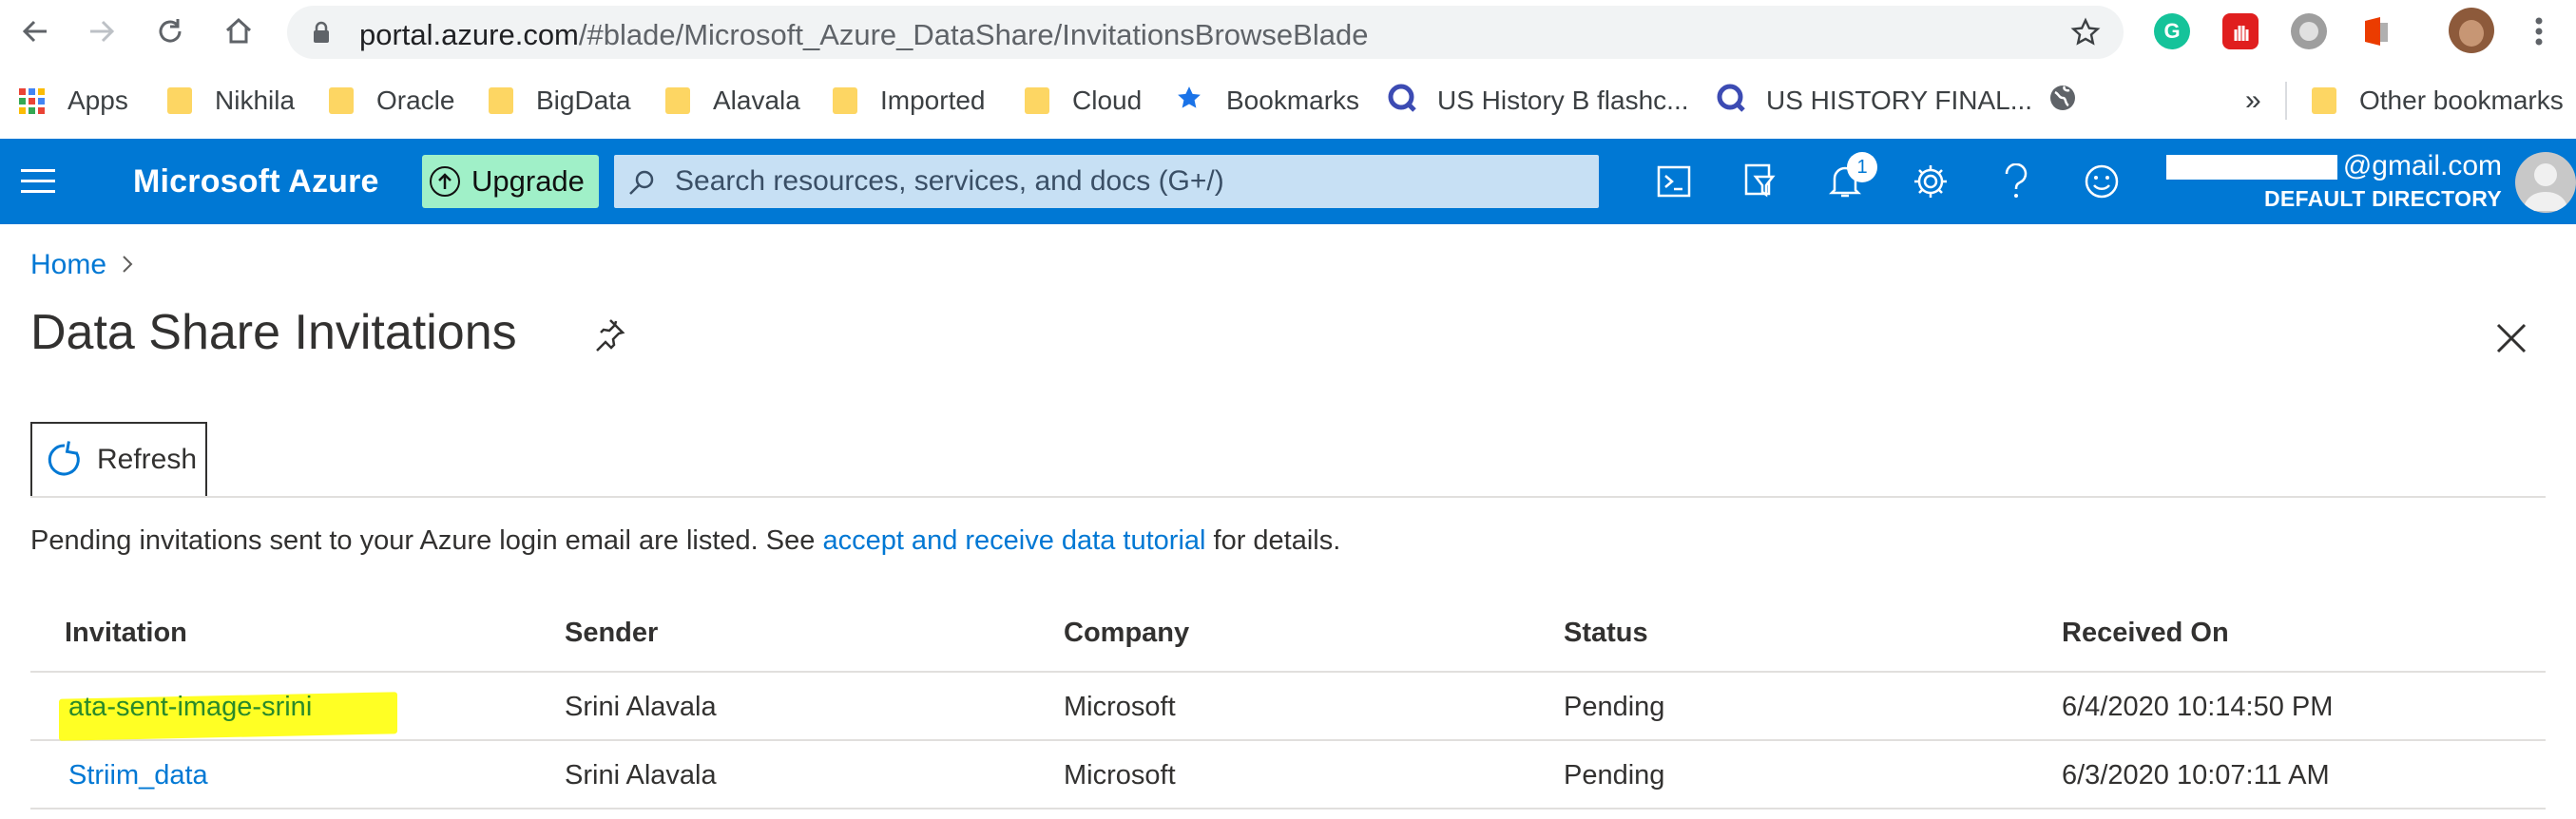 Image resolution: width=2576 pixels, height=819 pixels. I want to click on office-extension-icon, so click(2375, 31).